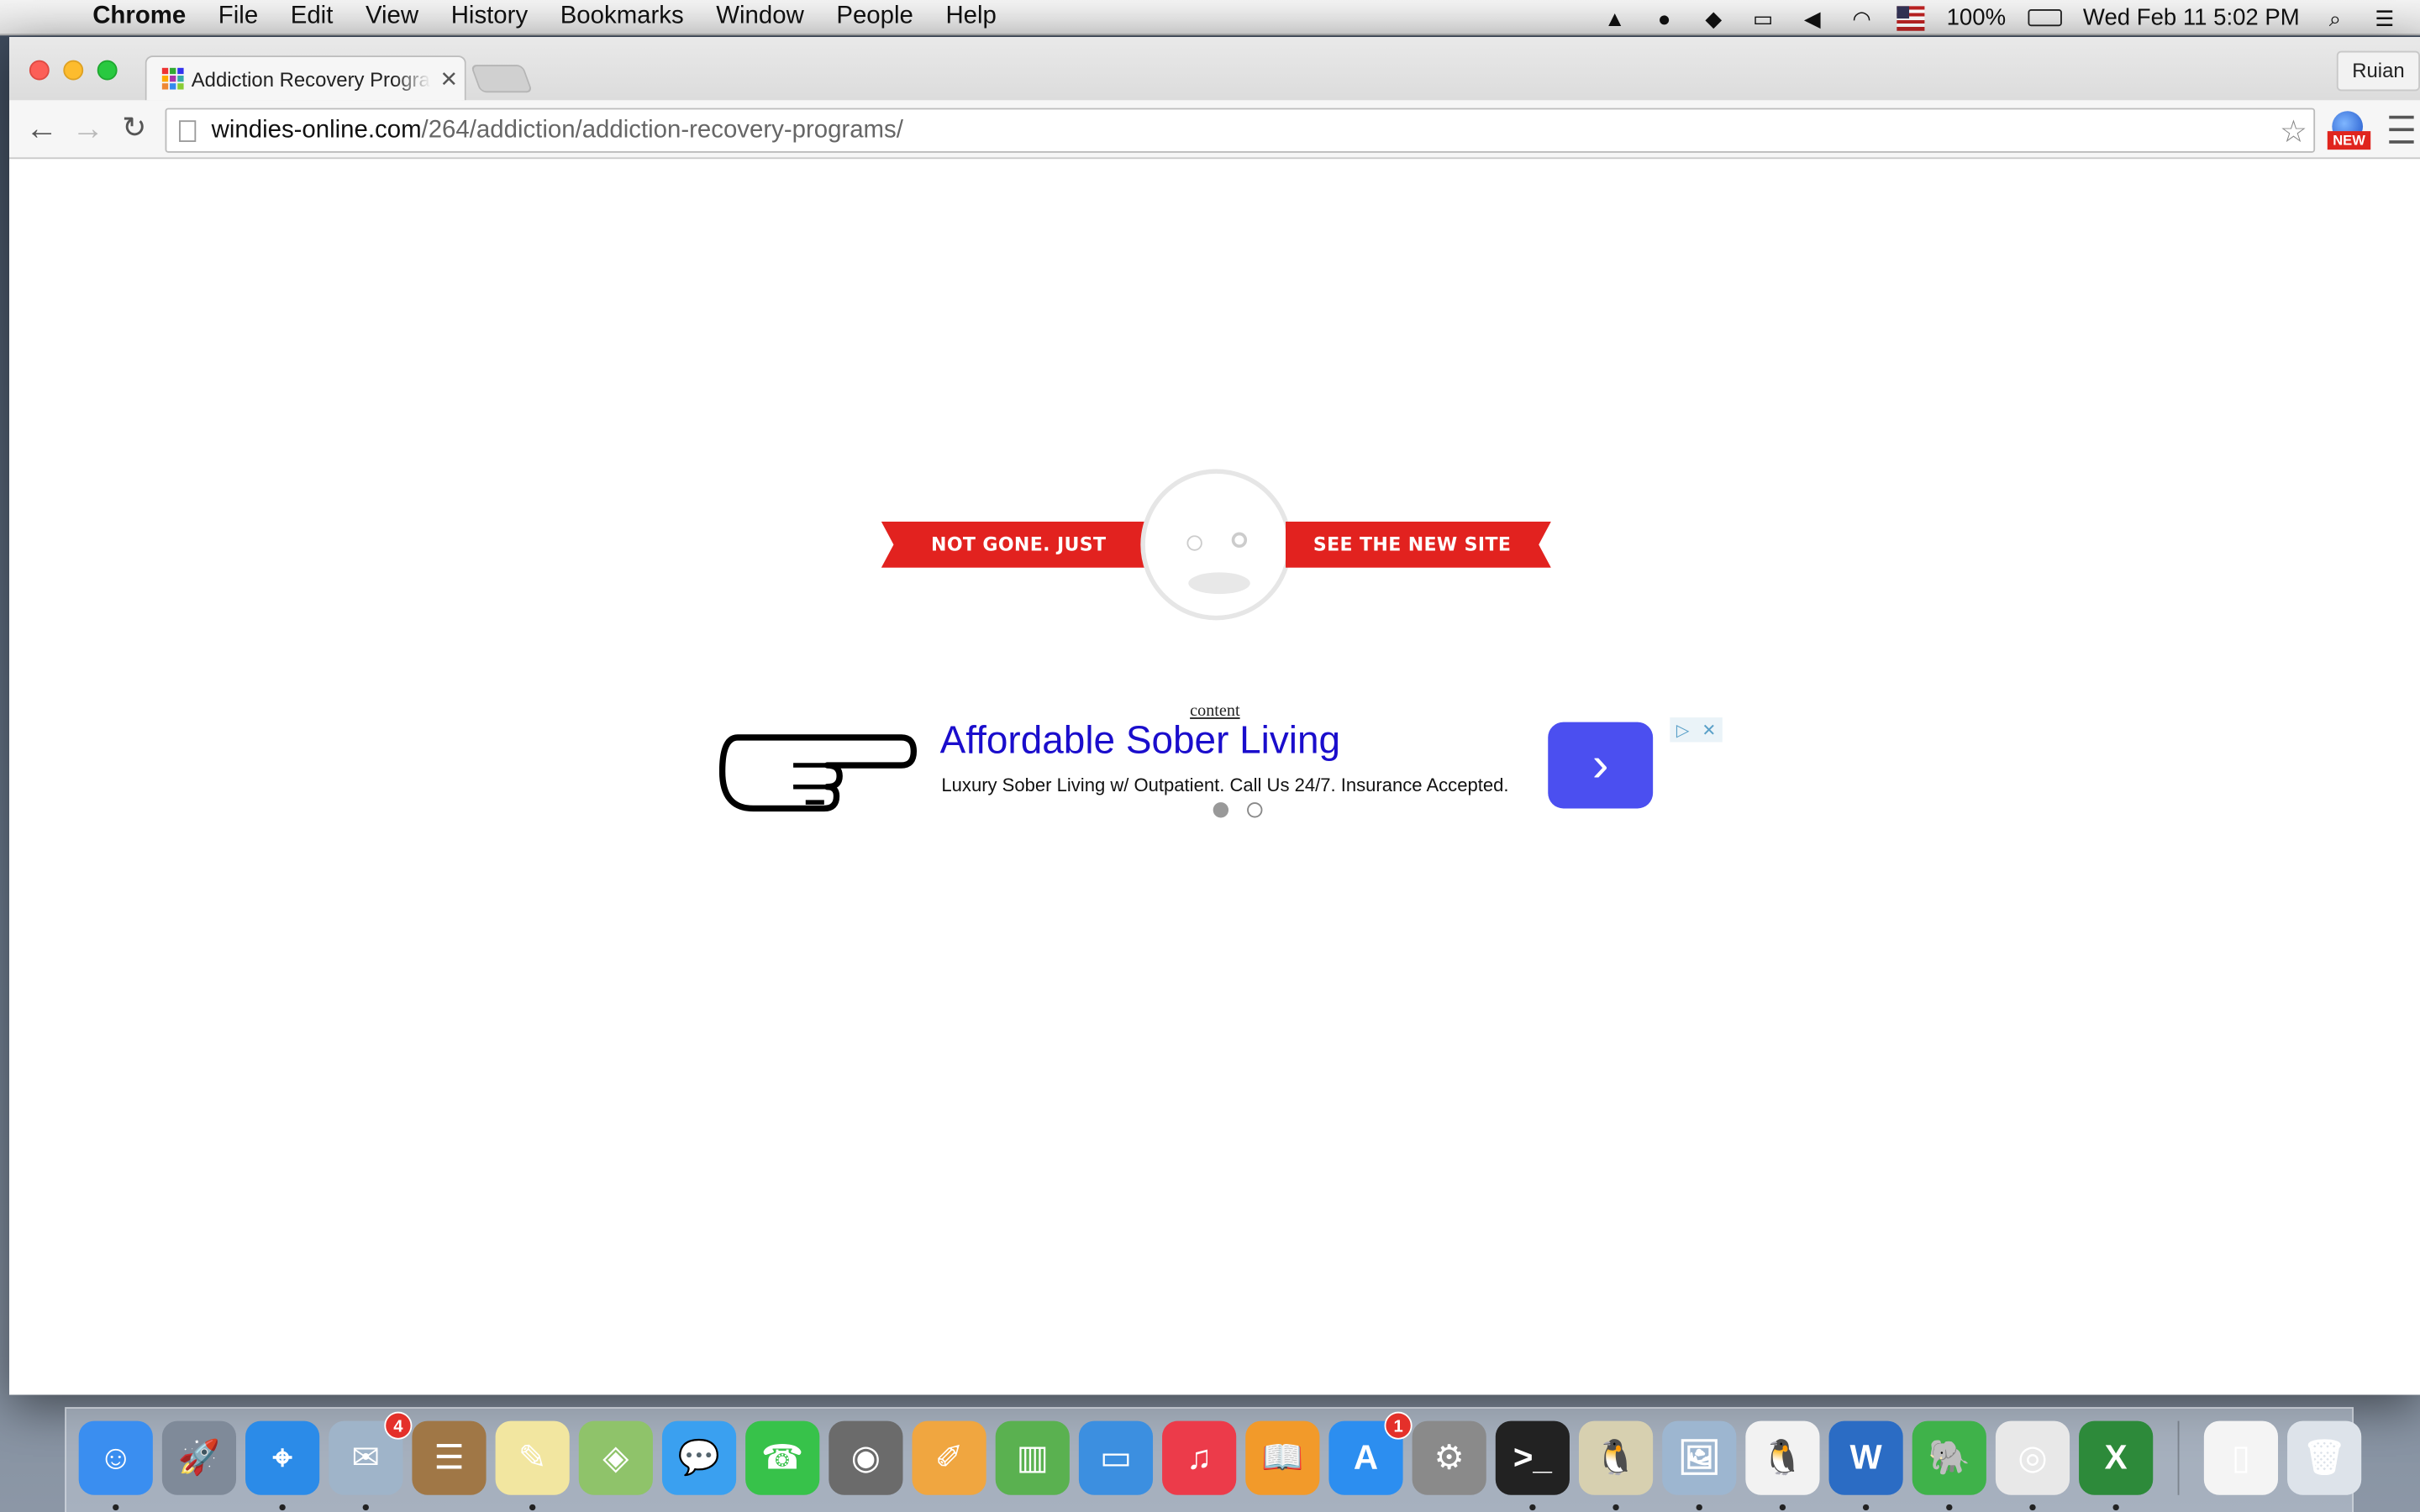 The width and height of the screenshot is (2420, 1512). What do you see at coordinates (490, 17) in the screenshot?
I see `menu-history: History` at bounding box center [490, 17].